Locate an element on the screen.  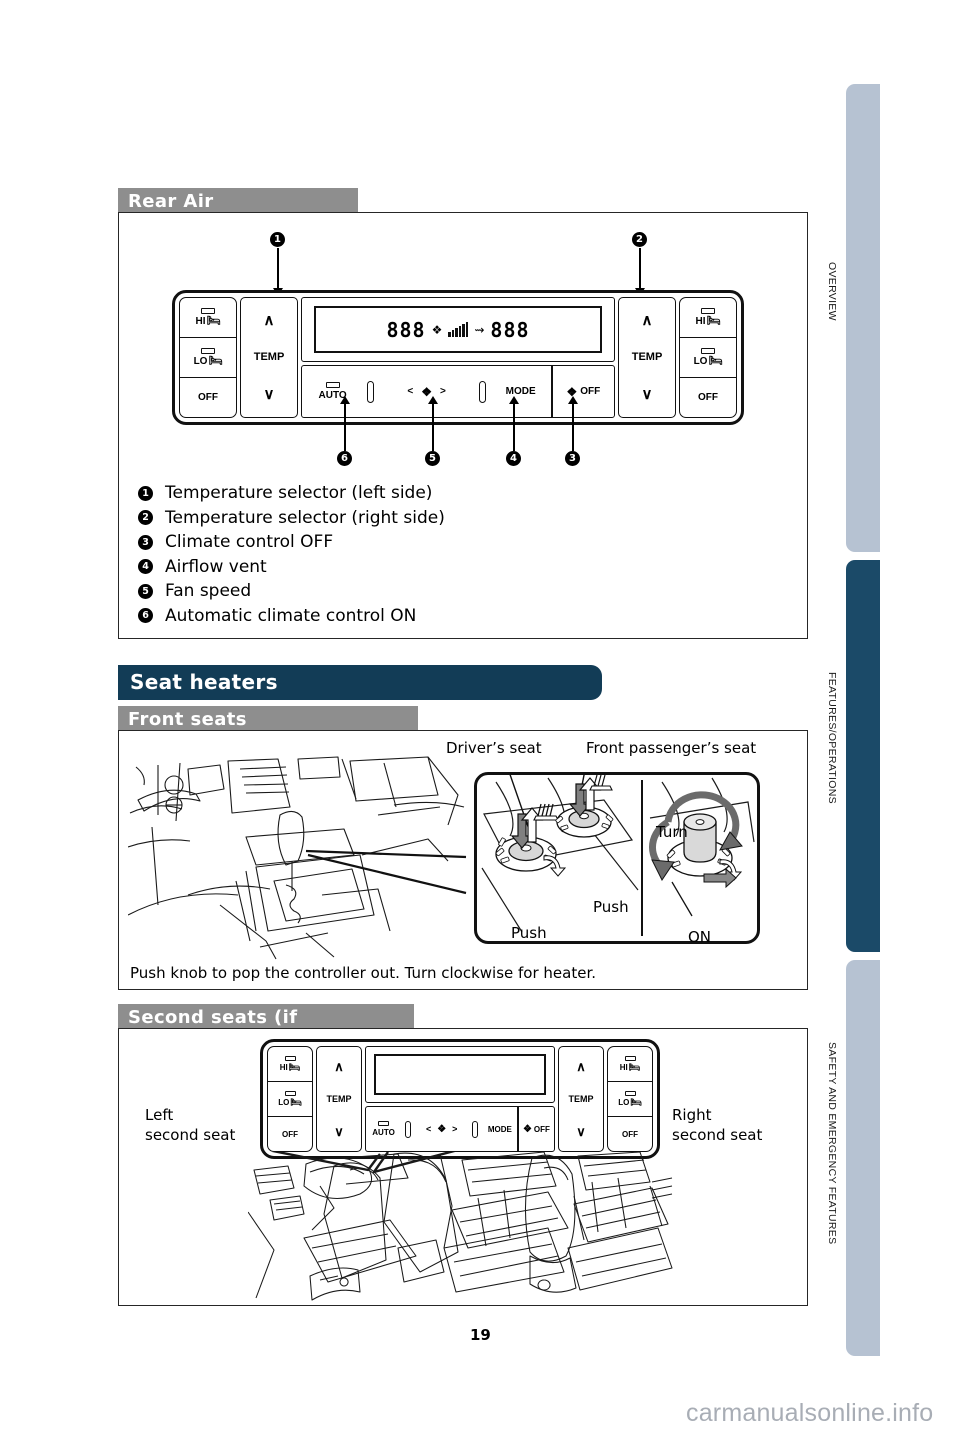
callout-marker-3: 3 is located at coordinates (572, 458).